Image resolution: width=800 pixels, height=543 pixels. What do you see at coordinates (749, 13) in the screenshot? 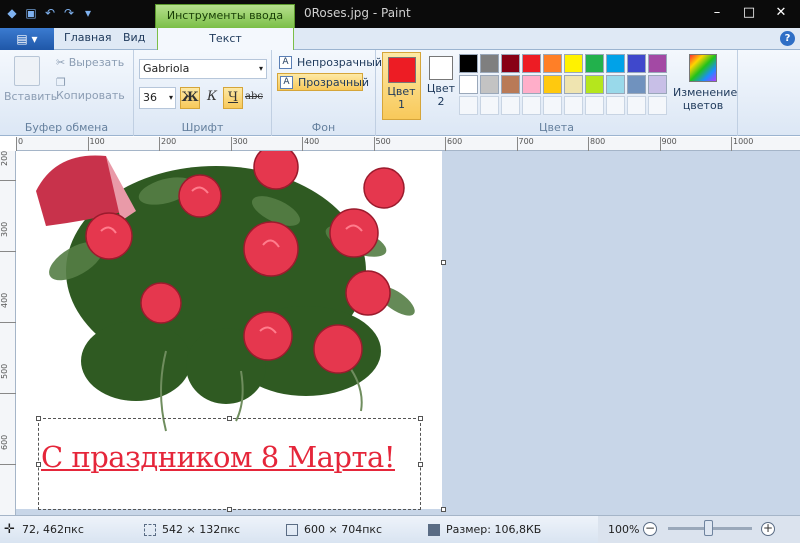
I see `maximize-button: □` at bounding box center [749, 13].